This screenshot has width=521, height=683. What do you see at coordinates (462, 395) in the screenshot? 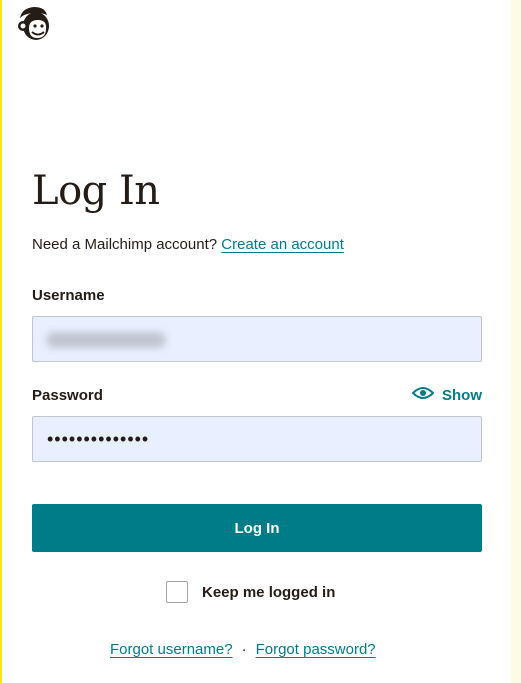
I see `show-password-label: Show` at bounding box center [462, 395].